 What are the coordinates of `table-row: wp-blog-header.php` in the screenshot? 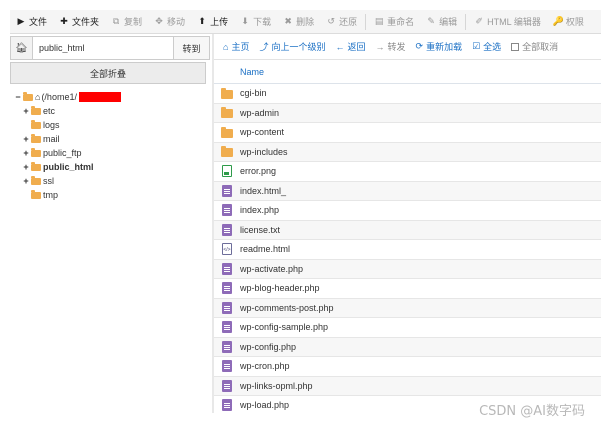 It's located at (407, 289).